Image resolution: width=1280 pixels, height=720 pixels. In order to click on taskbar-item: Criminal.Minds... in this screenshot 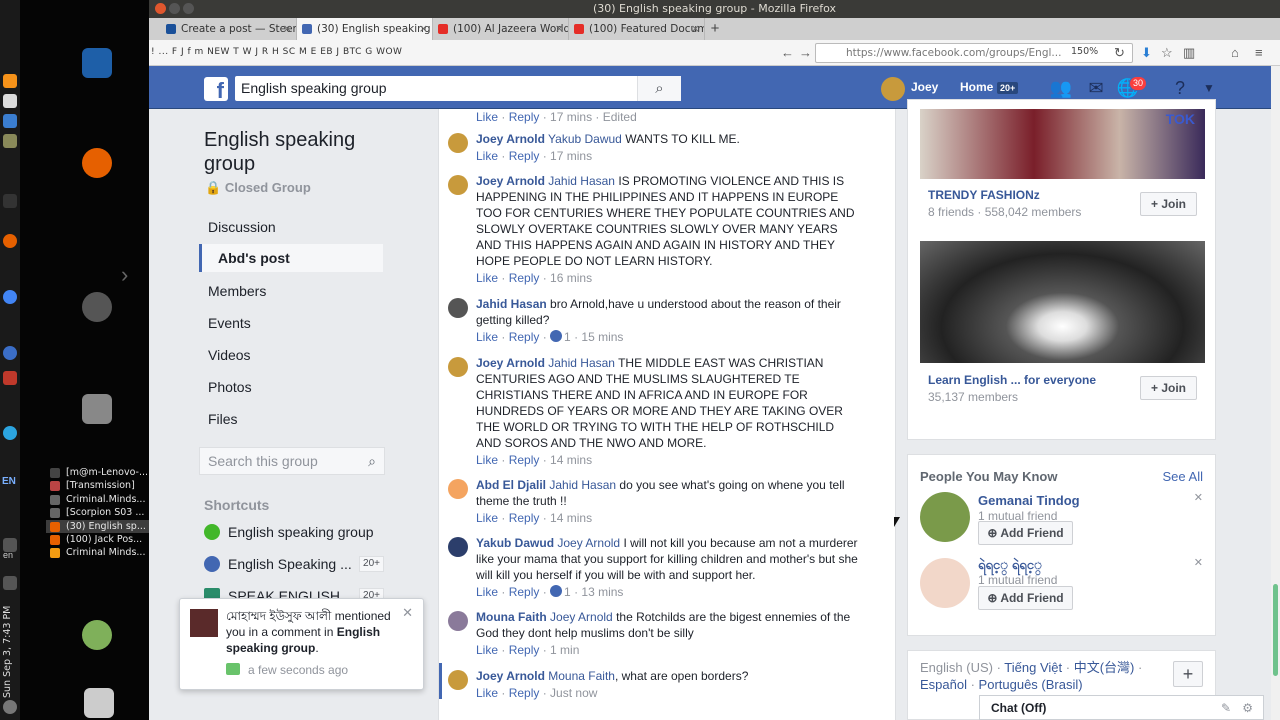, I will do `click(98, 499)`.